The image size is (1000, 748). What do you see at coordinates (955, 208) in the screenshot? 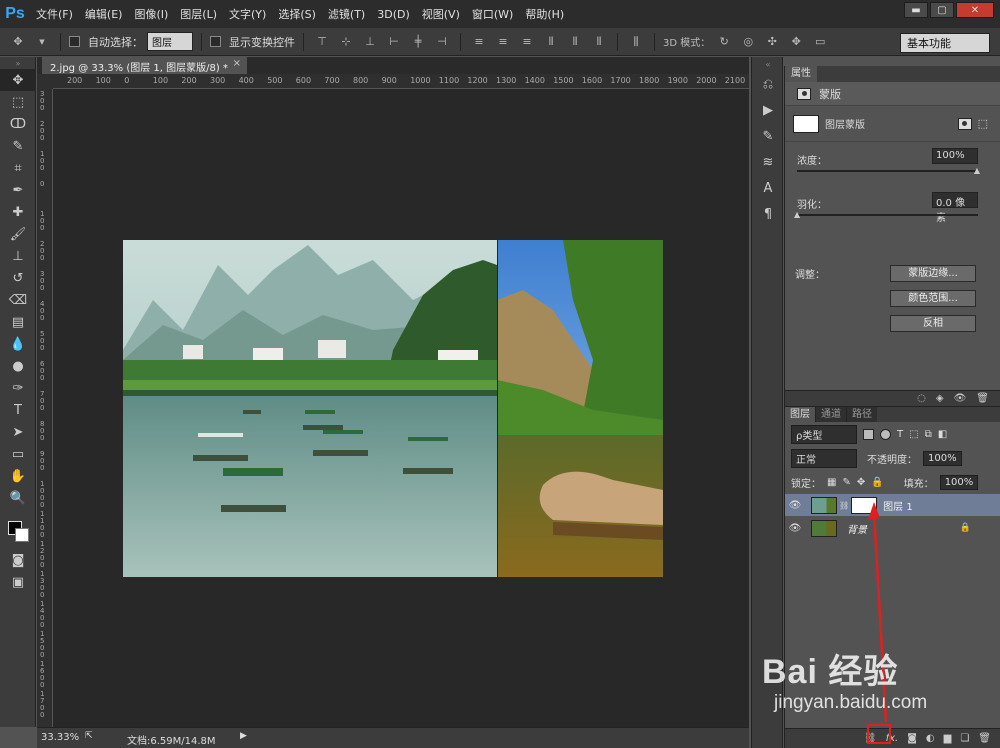
I see `feather-input: 0.0 像素` at bounding box center [955, 208].